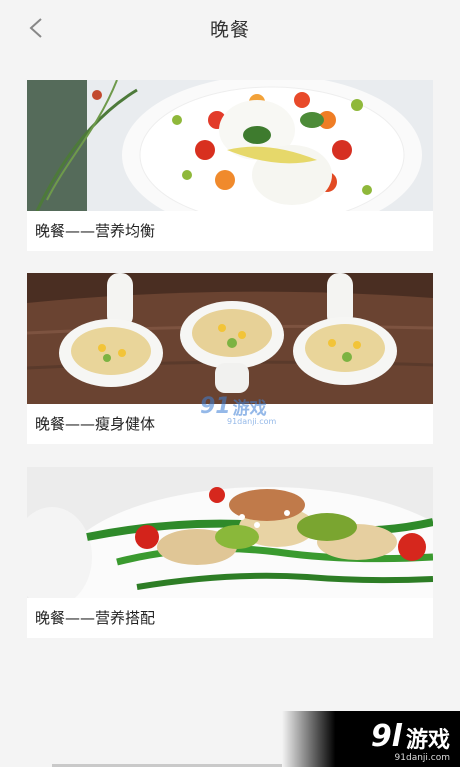 This screenshot has width=460, height=767. What do you see at coordinates (422, 758) in the screenshot?
I see `corner-url: 91danji.com` at bounding box center [422, 758].